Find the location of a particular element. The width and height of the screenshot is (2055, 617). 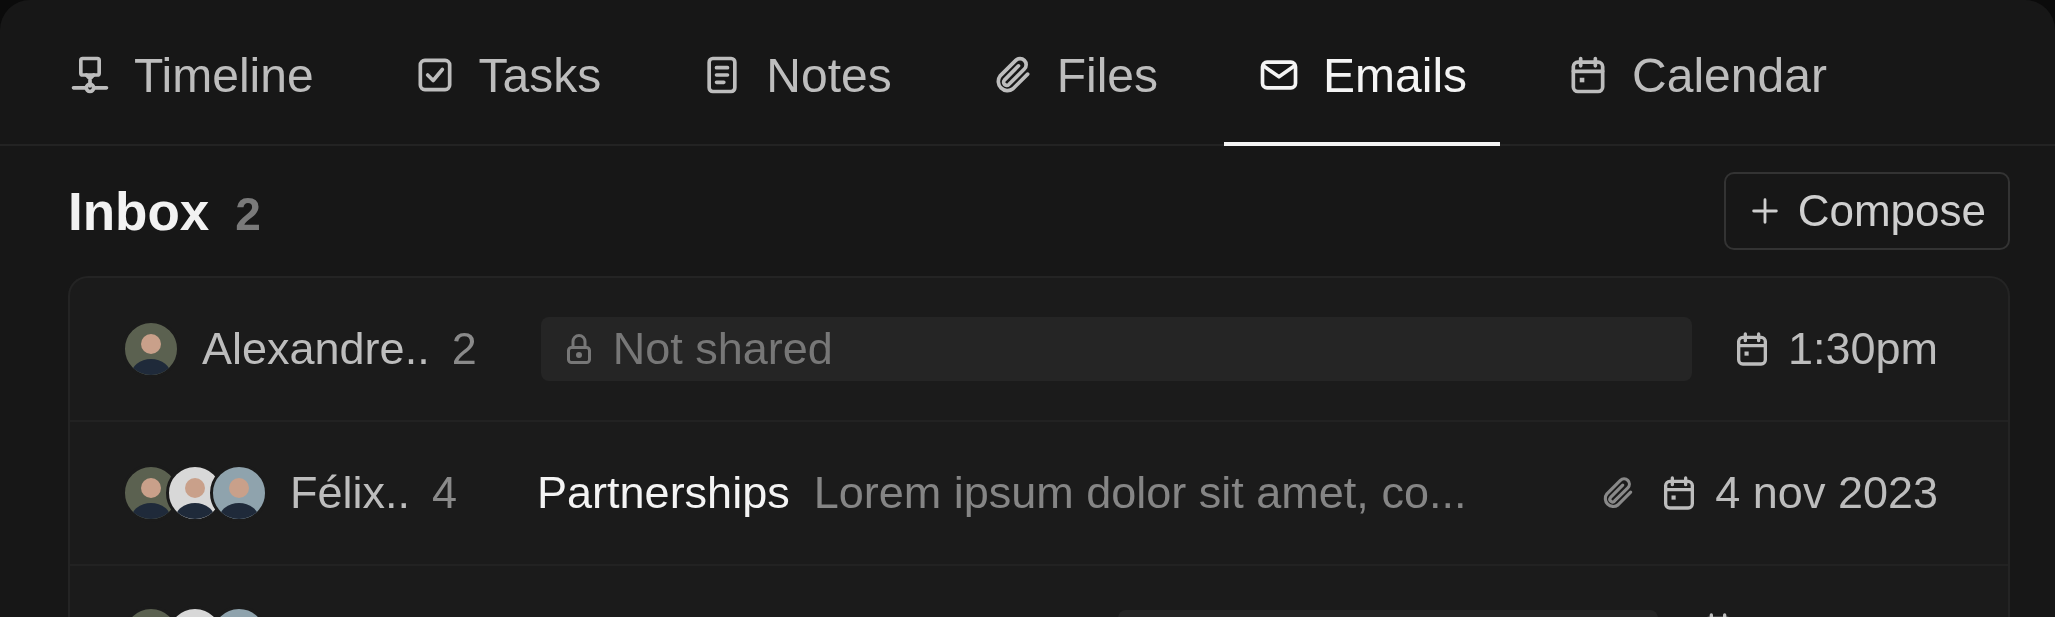

email-subject: Partnerships is located at coordinates (663, 493).